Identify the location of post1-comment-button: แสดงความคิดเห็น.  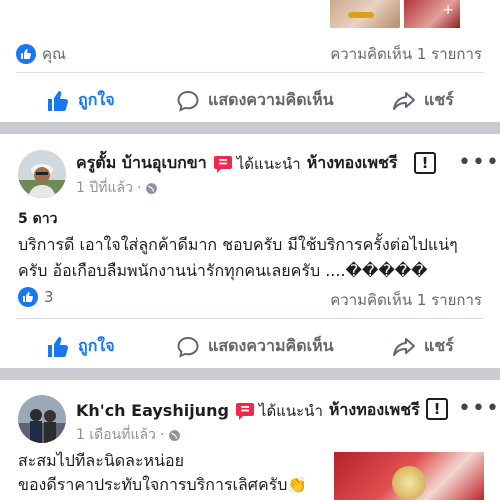
(255, 100).